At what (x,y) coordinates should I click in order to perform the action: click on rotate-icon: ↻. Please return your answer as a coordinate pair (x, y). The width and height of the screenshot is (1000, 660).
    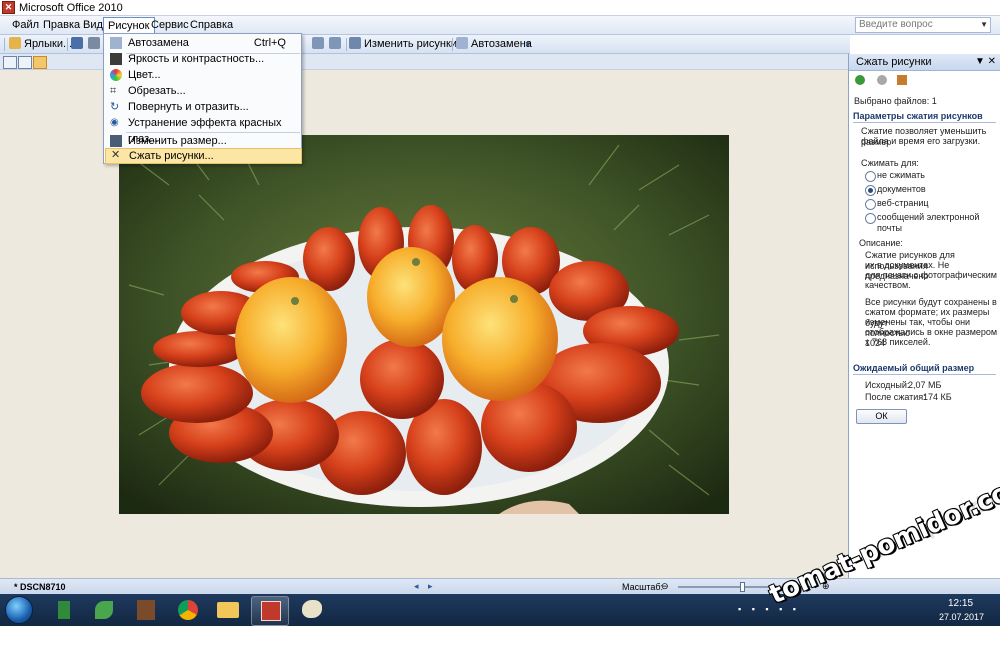
    Looking at the image, I should click on (115, 107).